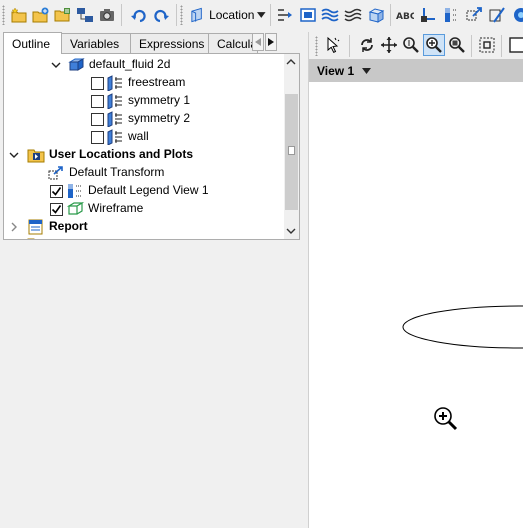 This screenshot has height=528, width=523. Describe the element at coordinates (157, 82) in the screenshot. I see `tree-item-label: freestream` at that location.